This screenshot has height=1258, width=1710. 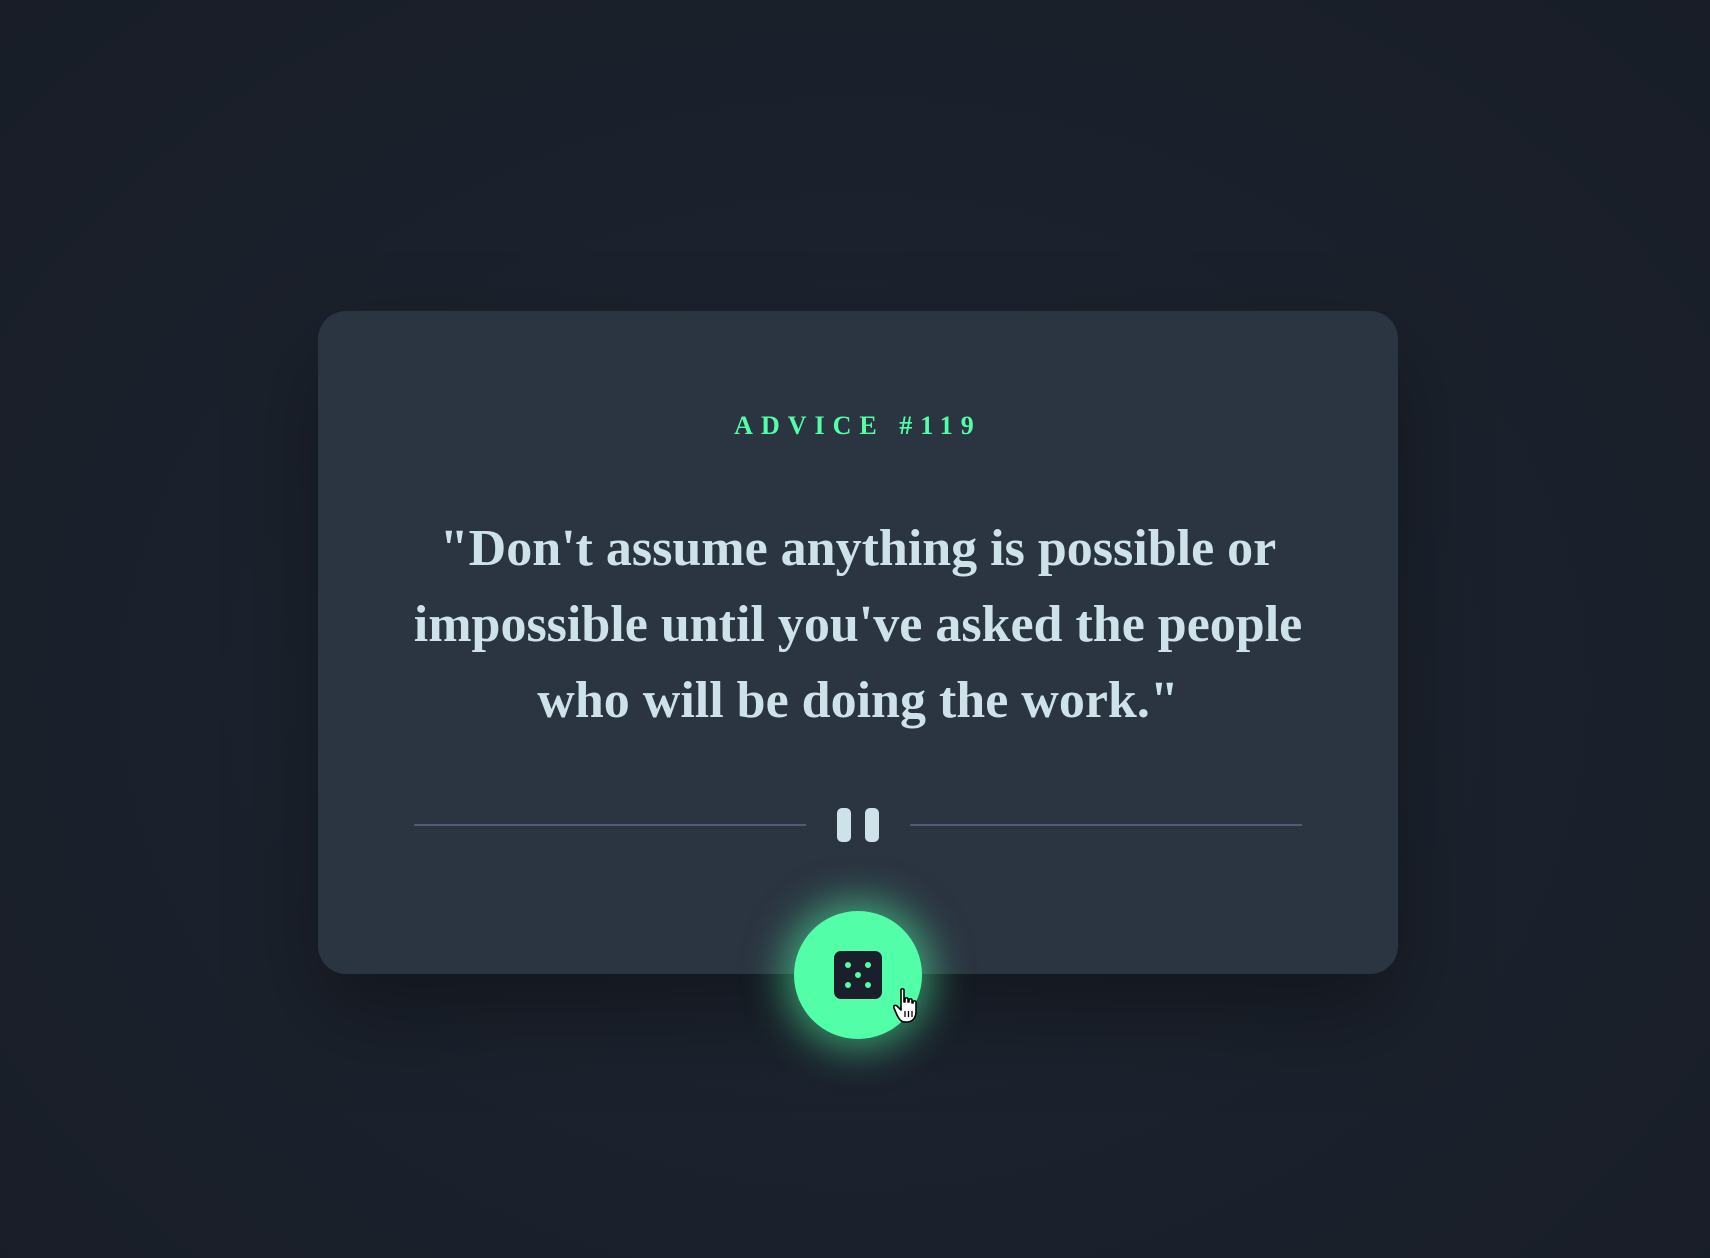 I want to click on pause-icon, so click(x=858, y=825).